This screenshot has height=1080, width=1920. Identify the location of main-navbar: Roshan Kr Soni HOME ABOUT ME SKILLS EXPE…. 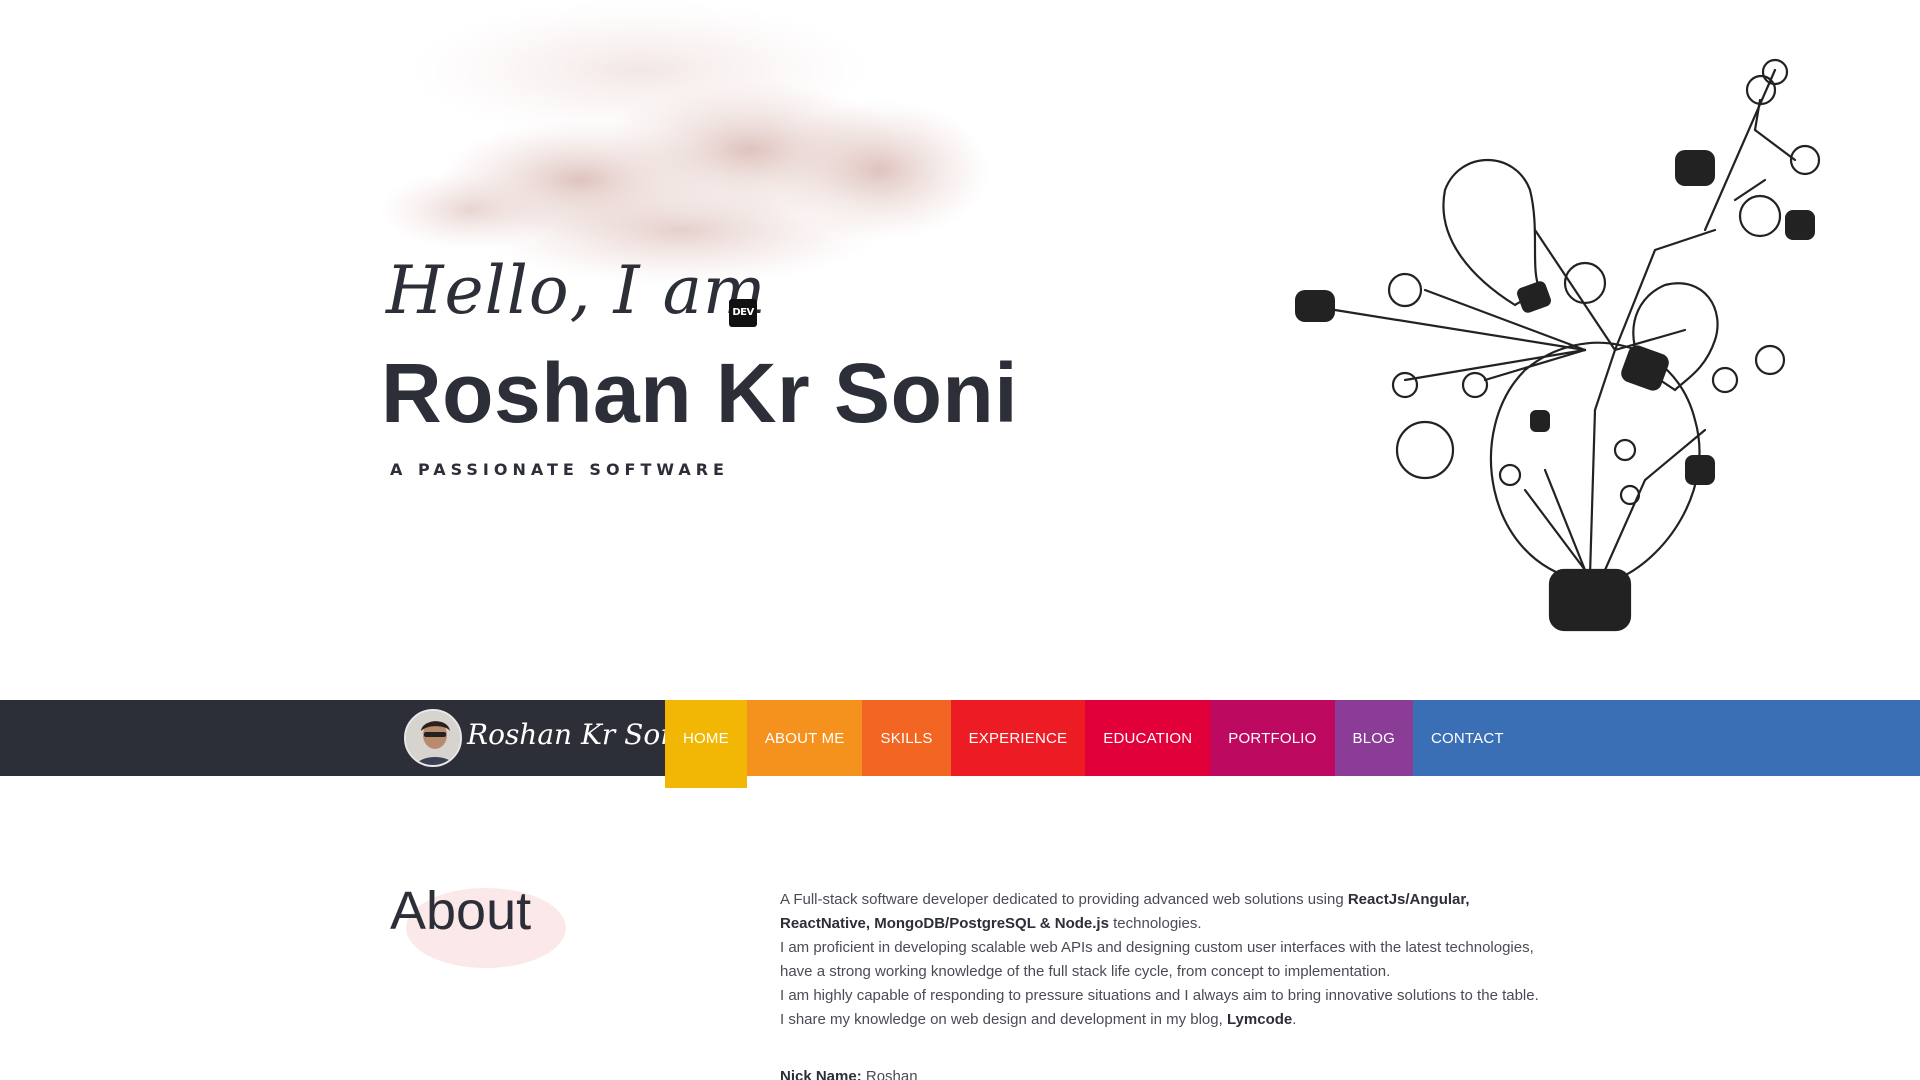
(960, 744).